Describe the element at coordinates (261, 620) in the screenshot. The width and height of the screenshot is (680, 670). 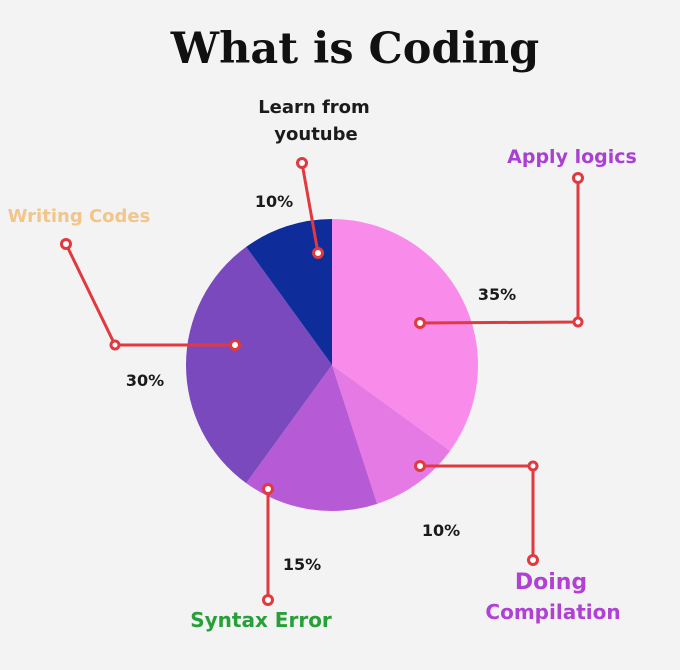
I see `category-label-syntax-error: Syntax Error` at that location.